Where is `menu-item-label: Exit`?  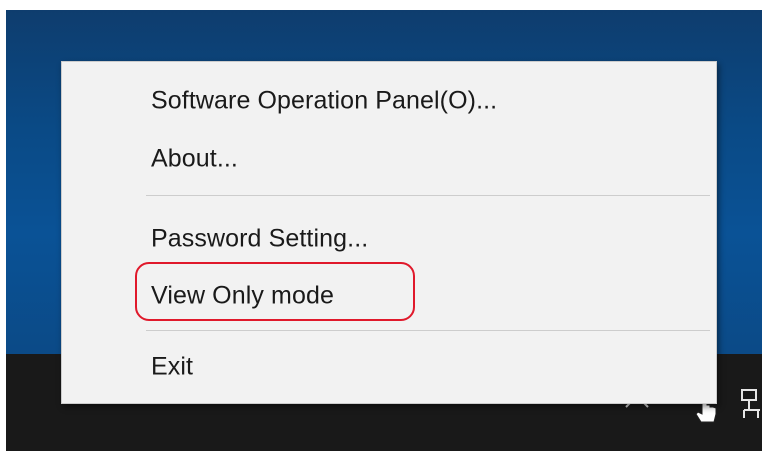 menu-item-label: Exit is located at coordinates (172, 366).